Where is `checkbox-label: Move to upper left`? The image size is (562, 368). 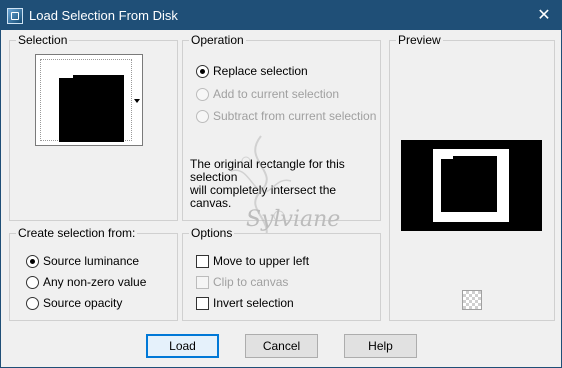
checkbox-label: Move to upper left is located at coordinates (261, 261).